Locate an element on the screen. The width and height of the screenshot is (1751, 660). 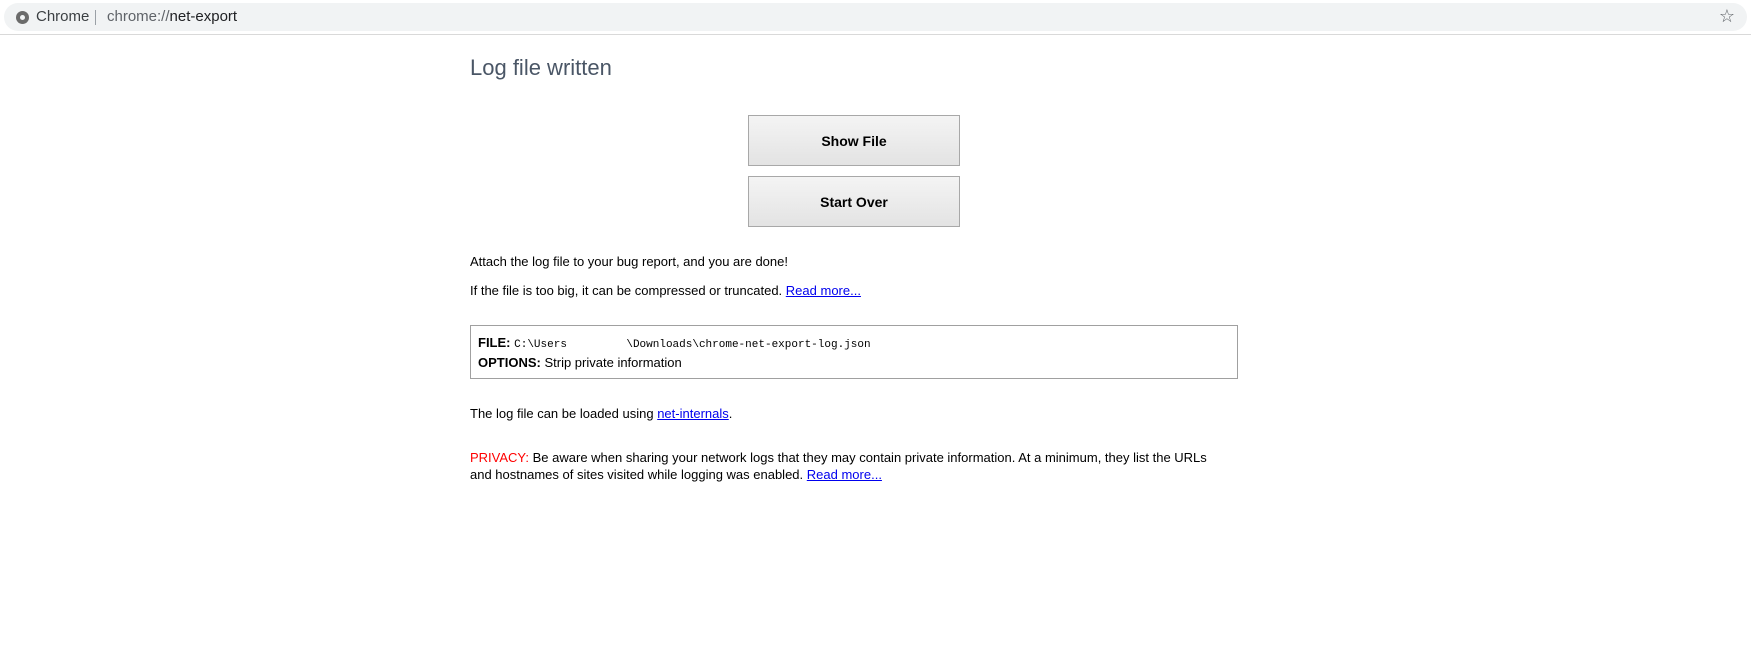
load-instructions-text: The log file can be loaded using is located at coordinates (562, 413).